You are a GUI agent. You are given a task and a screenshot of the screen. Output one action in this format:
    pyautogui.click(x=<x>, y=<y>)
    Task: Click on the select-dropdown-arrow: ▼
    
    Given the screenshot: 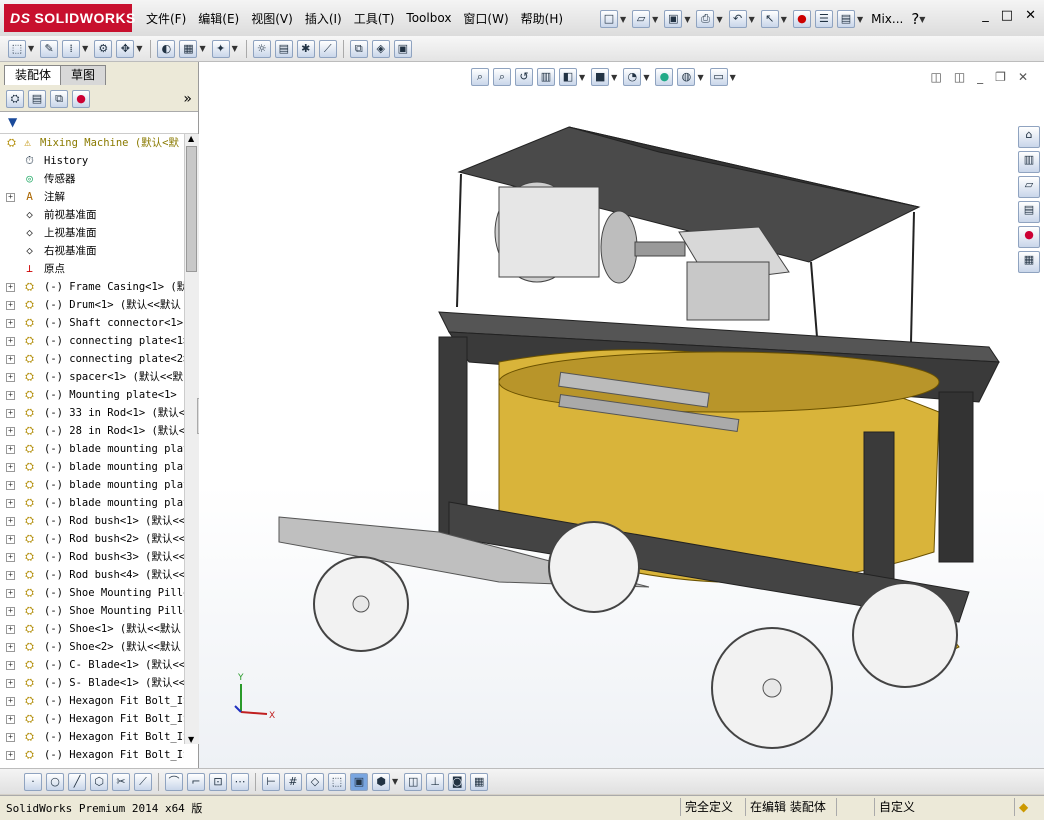 What is the action you would take?
    pyautogui.click(x=784, y=19)
    